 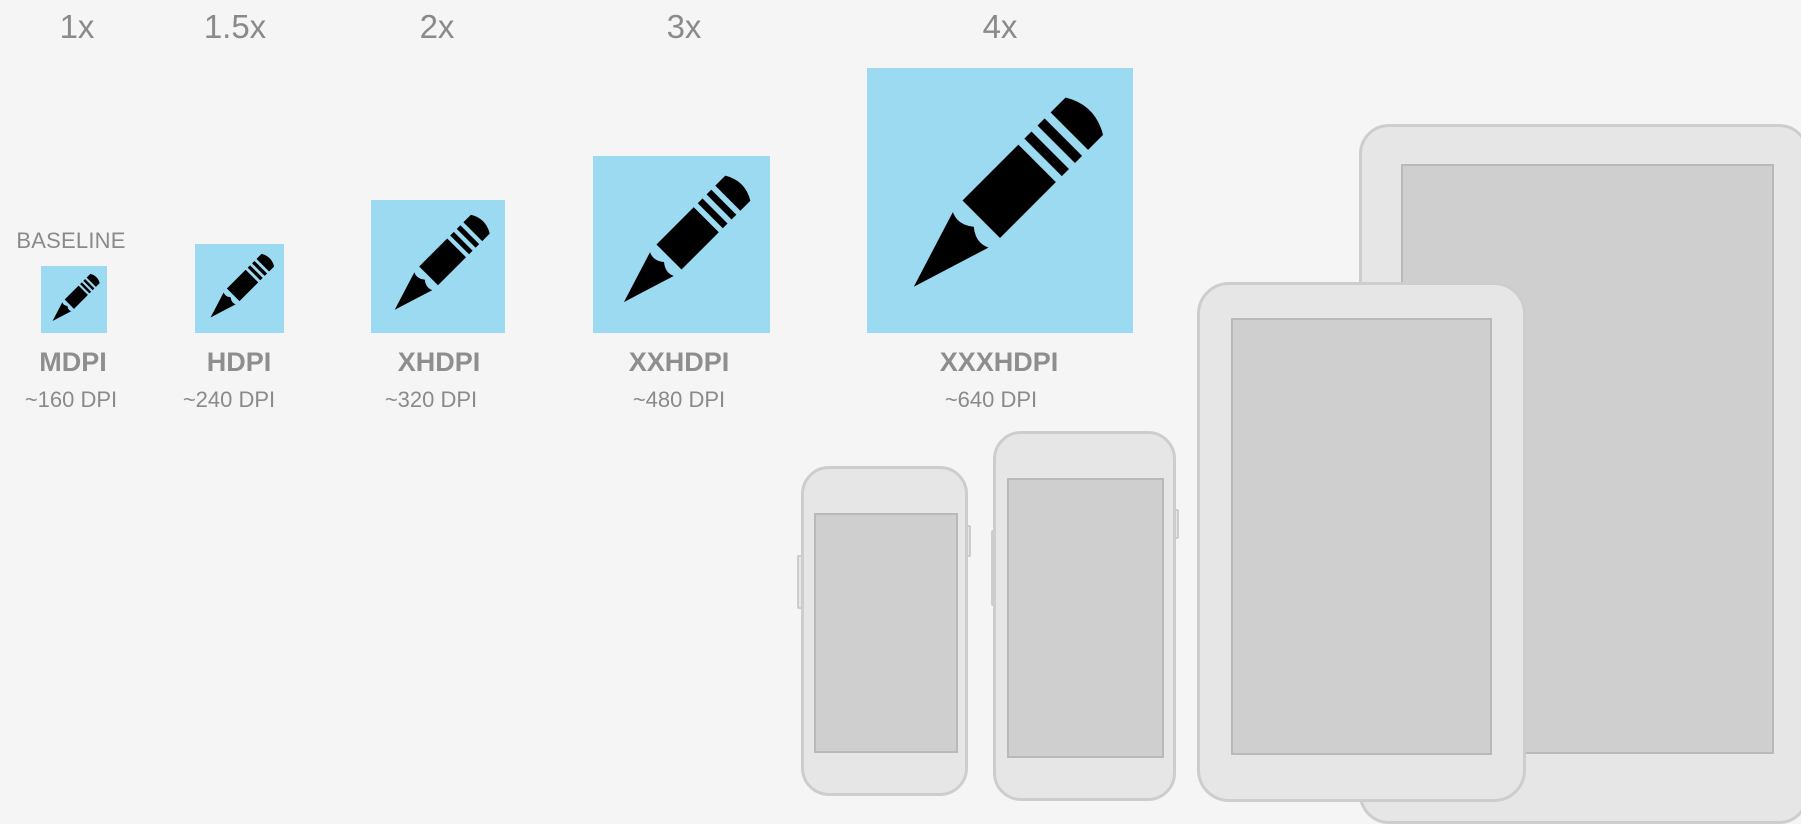 What do you see at coordinates (684, 26) in the screenshot?
I see `scale-label-3x: 3x` at bounding box center [684, 26].